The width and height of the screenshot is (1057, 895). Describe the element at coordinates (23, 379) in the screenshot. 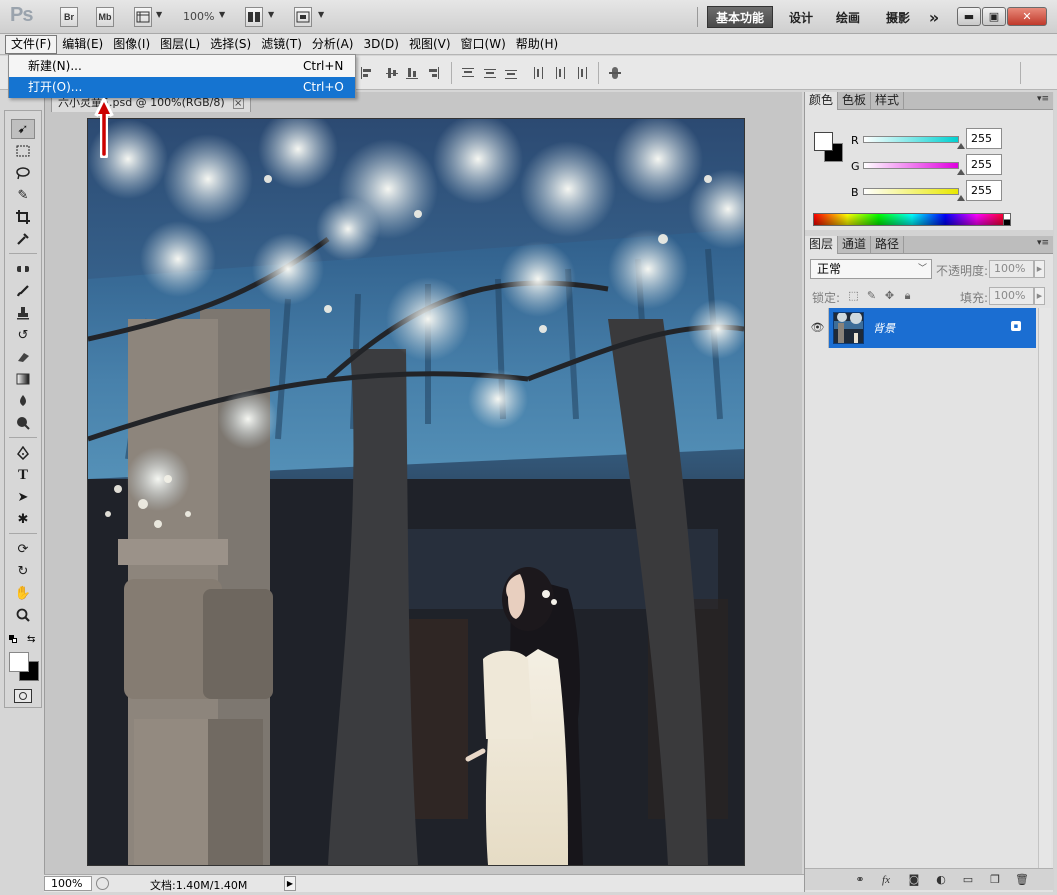

I see `gradient-tool` at that location.